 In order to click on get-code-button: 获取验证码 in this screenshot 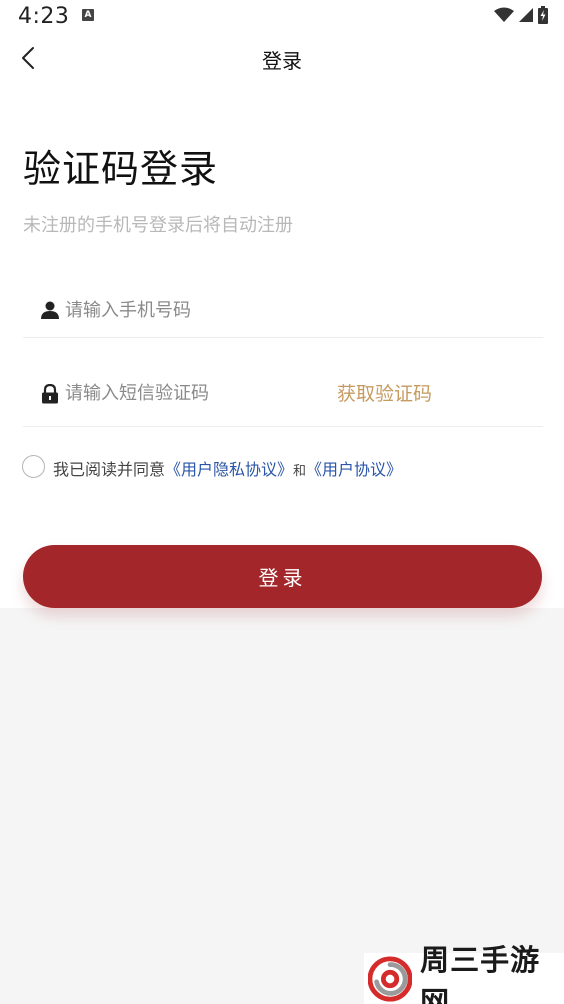, I will do `click(384, 392)`.